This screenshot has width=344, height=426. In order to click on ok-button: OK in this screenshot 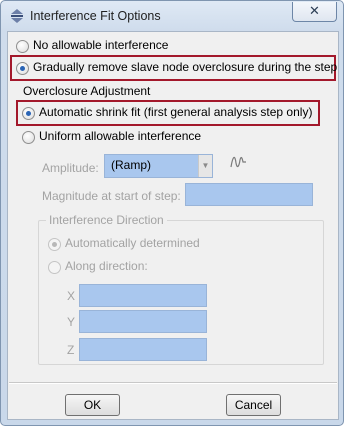, I will do `click(92, 405)`.